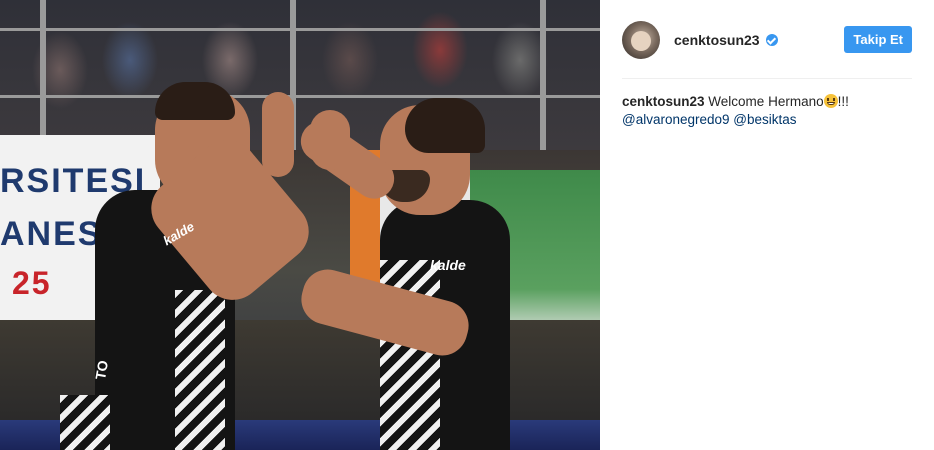 This screenshot has width=934, height=450. Describe the element at coordinates (448, 265) in the screenshot. I see `jersey-sponsor: kalde` at that location.